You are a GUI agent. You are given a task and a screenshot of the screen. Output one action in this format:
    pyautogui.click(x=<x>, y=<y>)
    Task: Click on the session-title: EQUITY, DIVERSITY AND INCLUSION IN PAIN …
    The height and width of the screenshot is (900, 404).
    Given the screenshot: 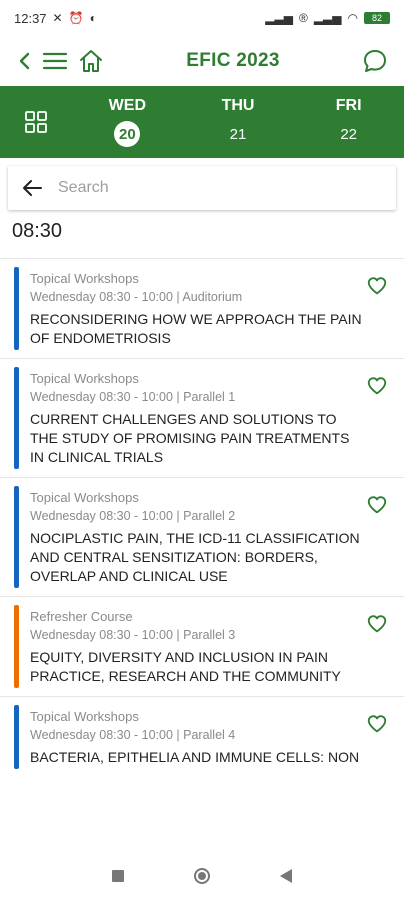 What is the action you would take?
    pyautogui.click(x=185, y=666)
    